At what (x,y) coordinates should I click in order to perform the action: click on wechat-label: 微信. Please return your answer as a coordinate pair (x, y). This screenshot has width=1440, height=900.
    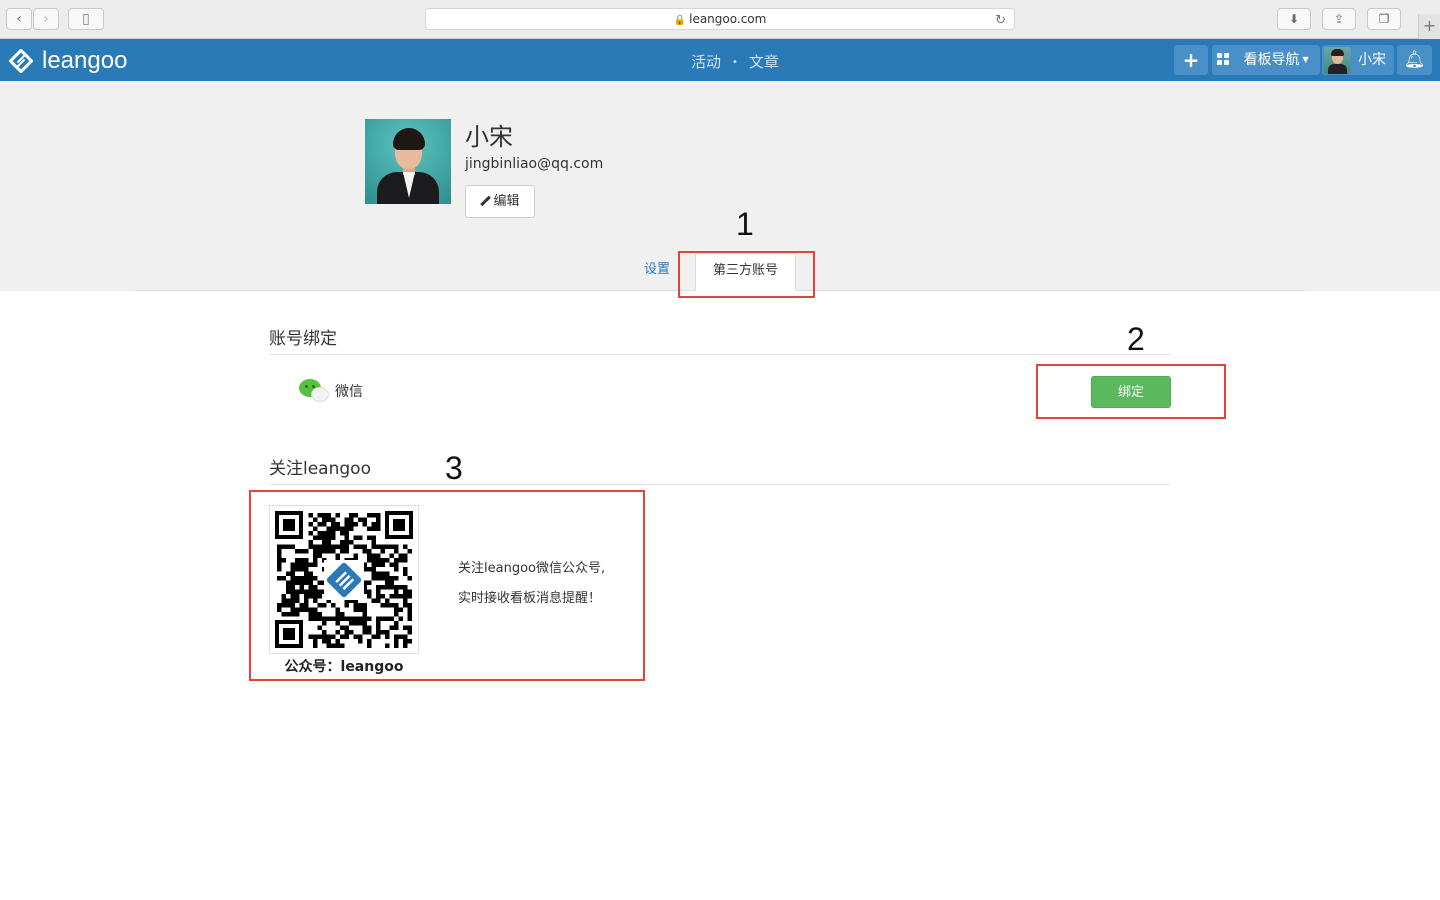
    Looking at the image, I should click on (349, 392).